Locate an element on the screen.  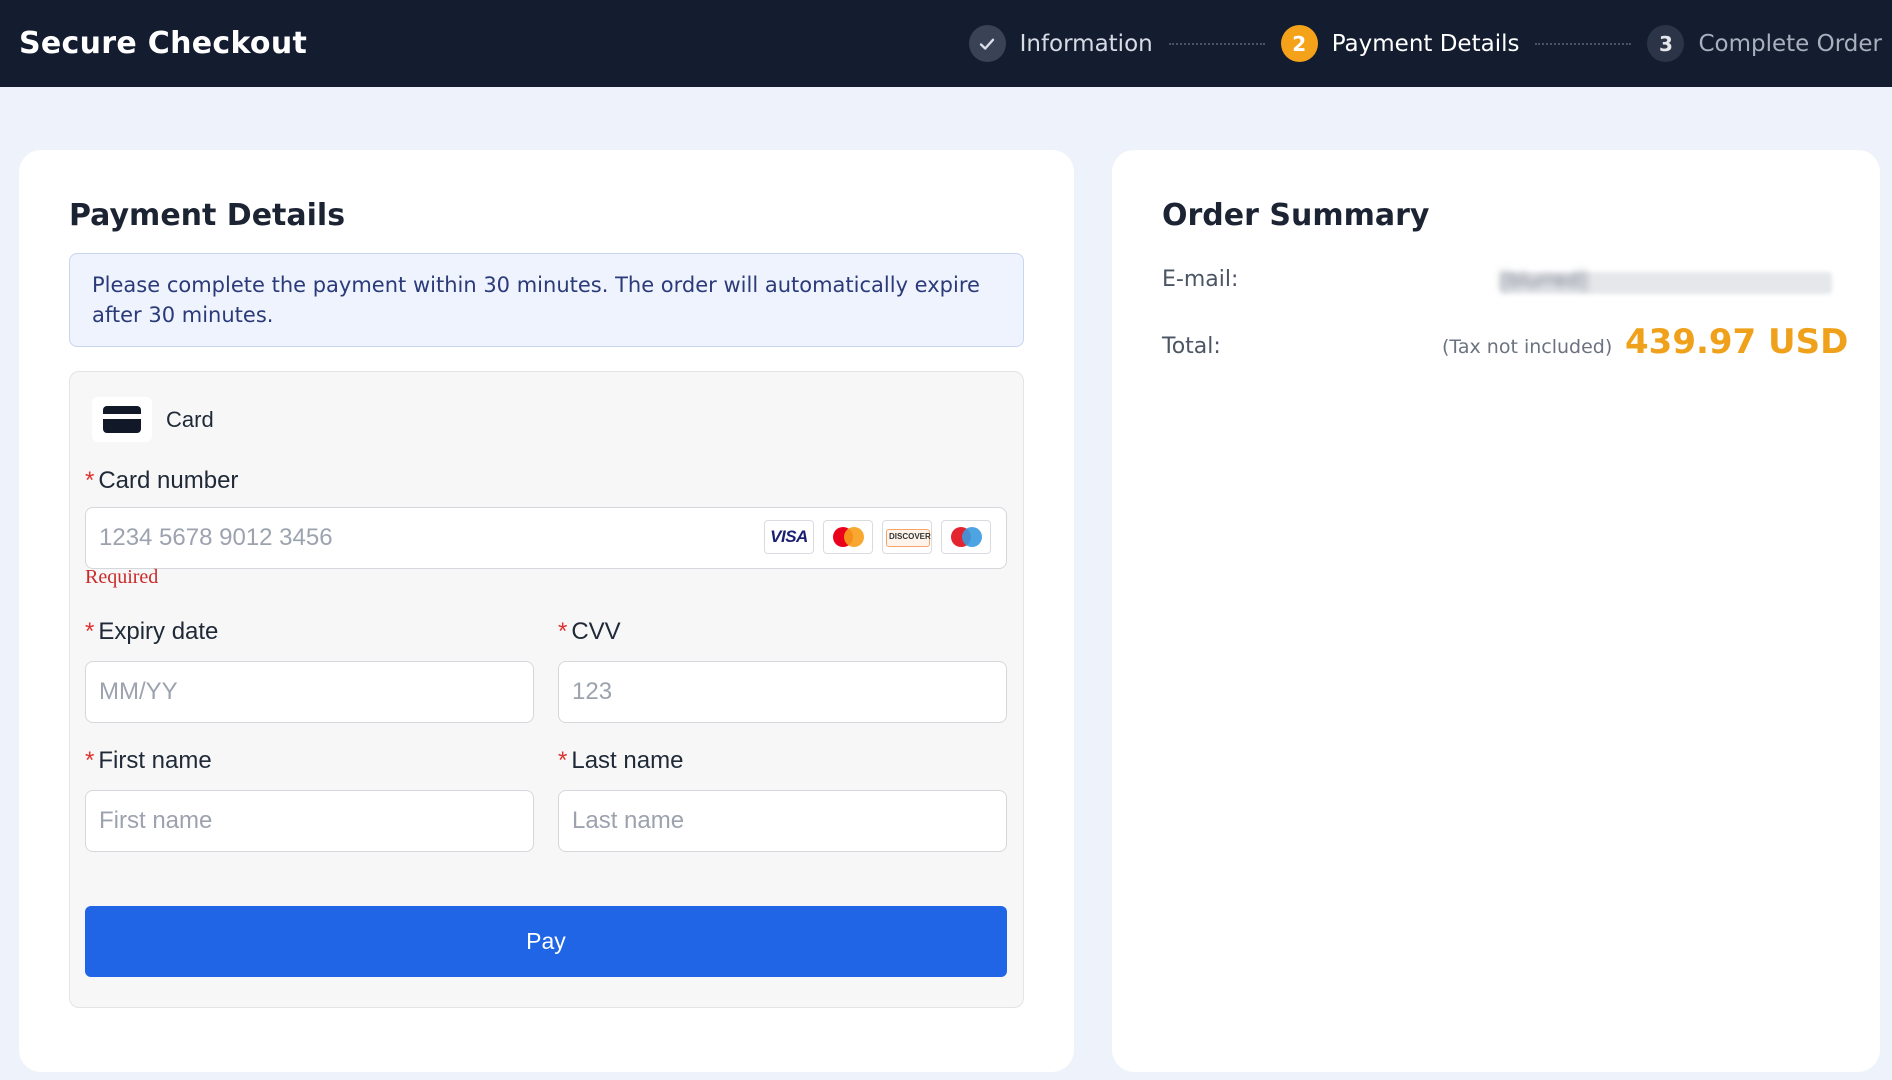
page-brand-title: Secure Checkout is located at coordinates (163, 43).